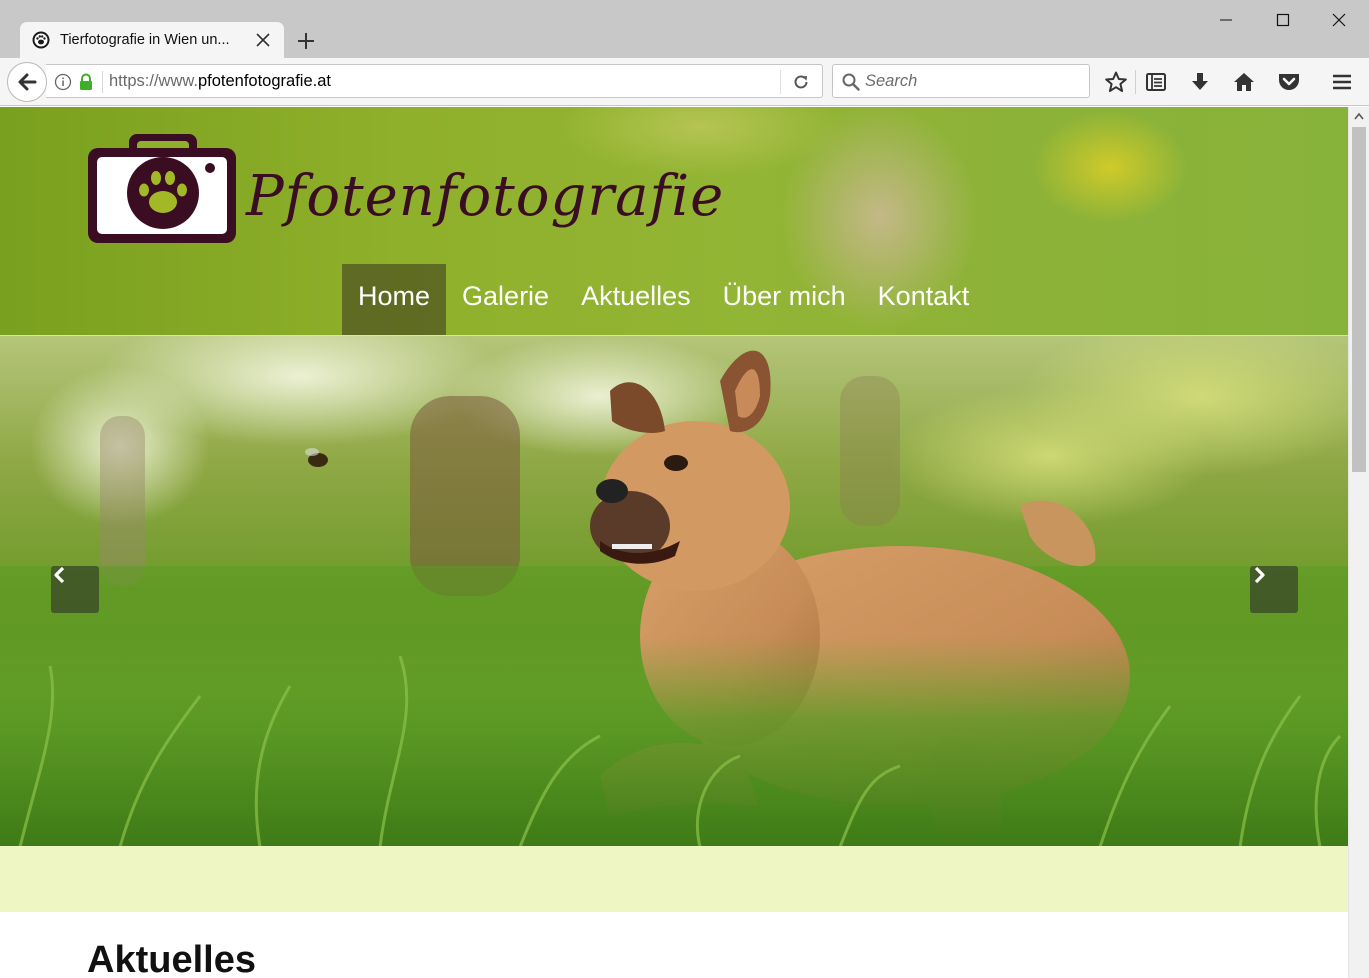 This screenshot has height=978, width=1369. I want to click on nav-item-home: Home, so click(394, 299).